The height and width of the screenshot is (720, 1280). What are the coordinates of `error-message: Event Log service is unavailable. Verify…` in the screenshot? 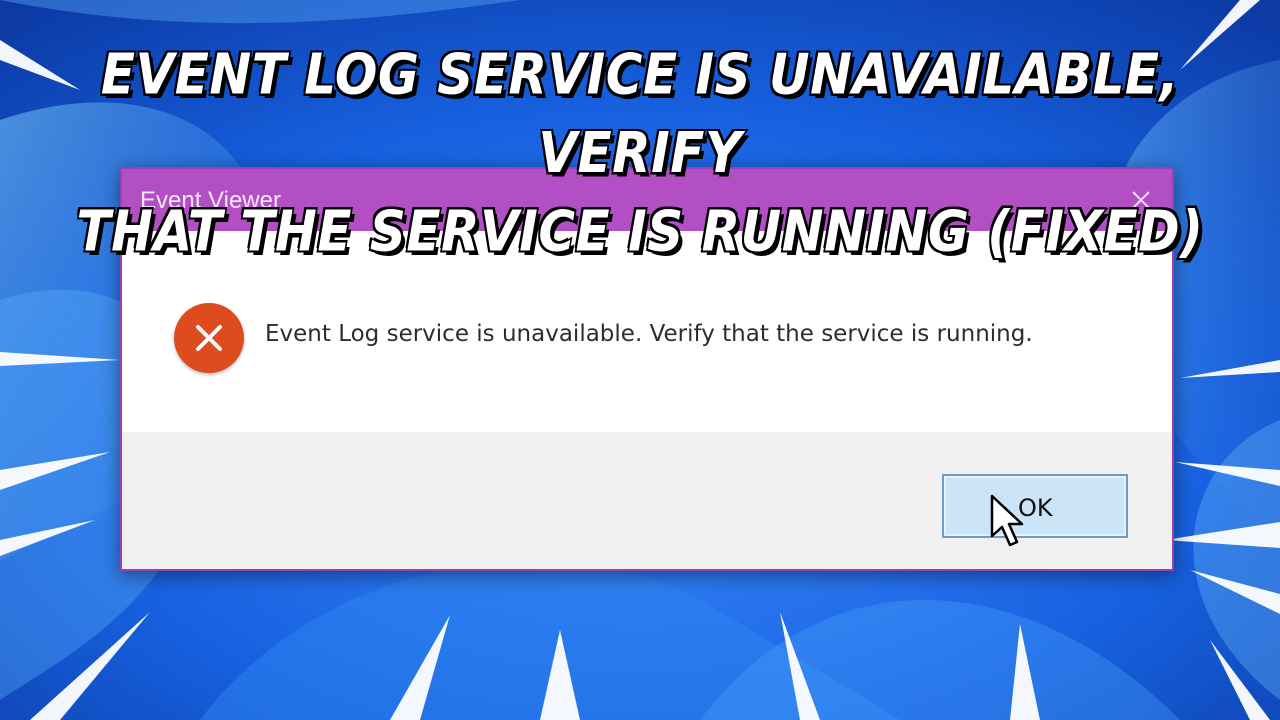 It's located at (649, 334).